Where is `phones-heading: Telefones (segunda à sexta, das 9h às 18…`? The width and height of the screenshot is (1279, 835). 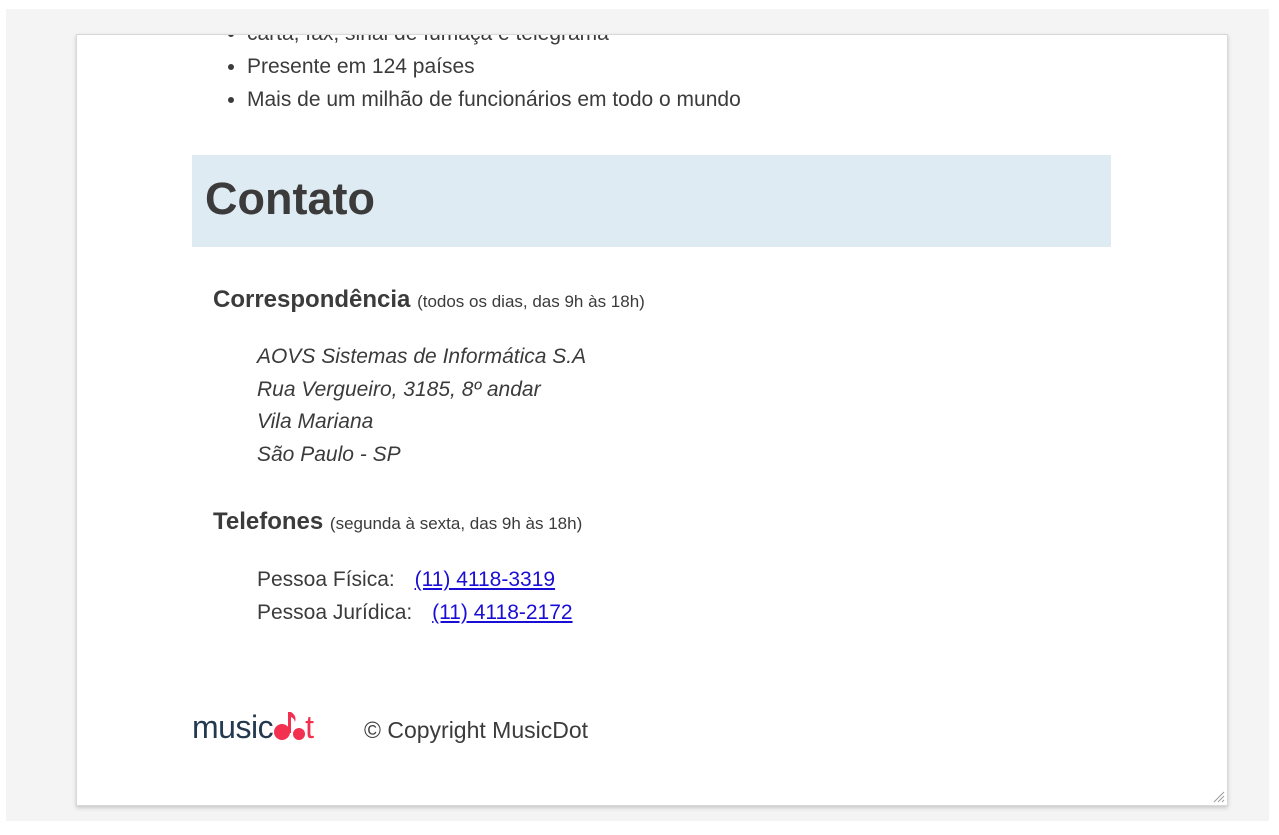
phones-heading: Telefones (segunda à sexta, das 9h às 18… is located at coordinates (397, 523).